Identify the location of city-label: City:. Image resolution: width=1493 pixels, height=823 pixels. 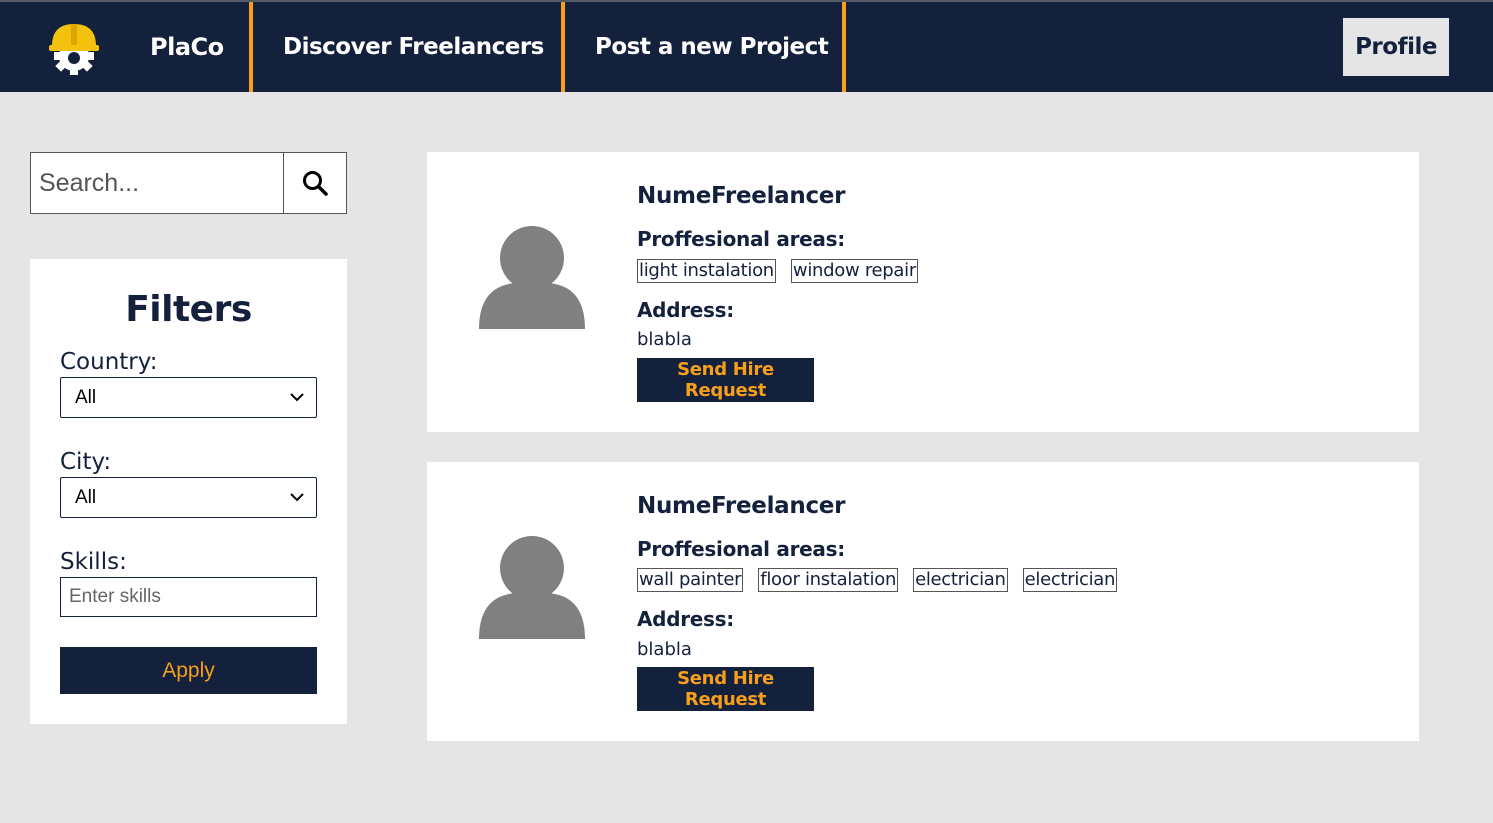
(86, 462).